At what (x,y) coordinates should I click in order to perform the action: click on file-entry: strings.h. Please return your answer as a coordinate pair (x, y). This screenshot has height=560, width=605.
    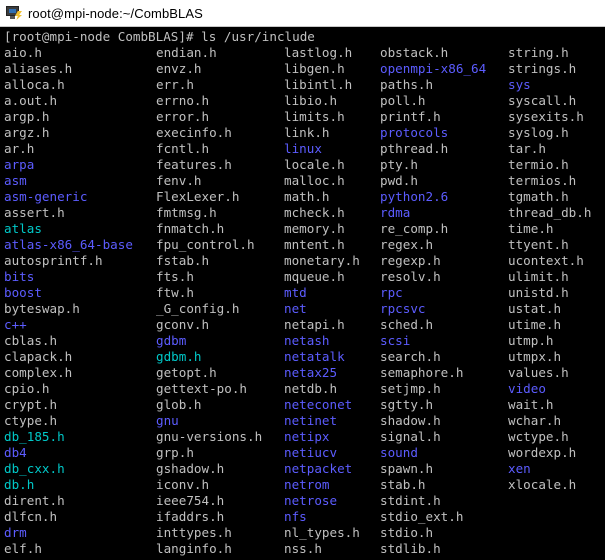
    Looking at the image, I should click on (542, 68).